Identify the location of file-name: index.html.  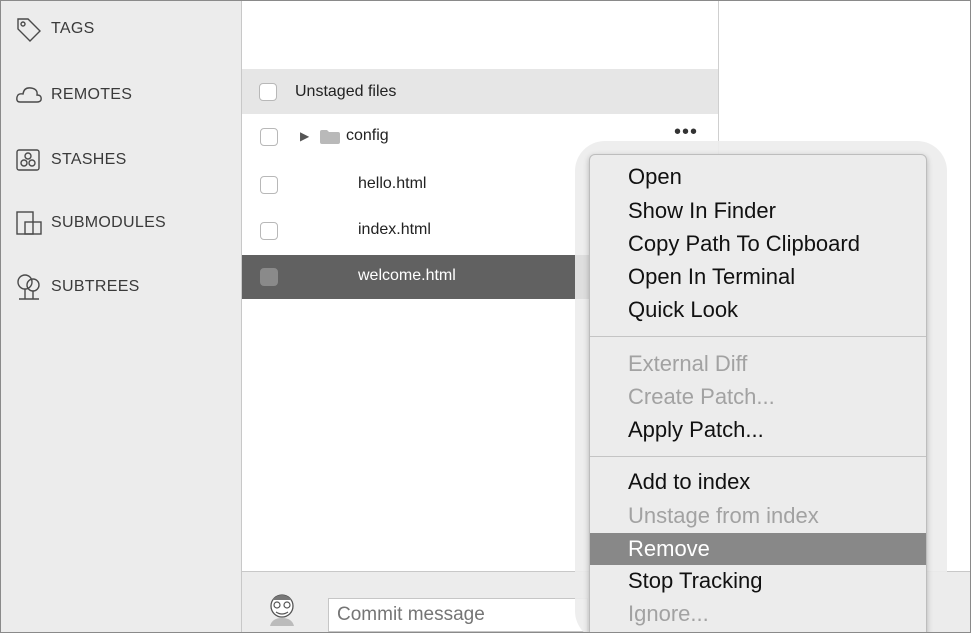
(394, 229).